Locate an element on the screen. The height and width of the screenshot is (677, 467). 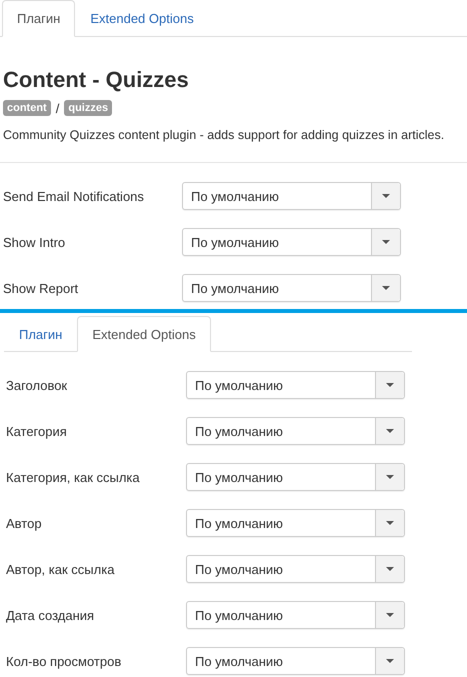
field-label: Автор is located at coordinates (24, 523).